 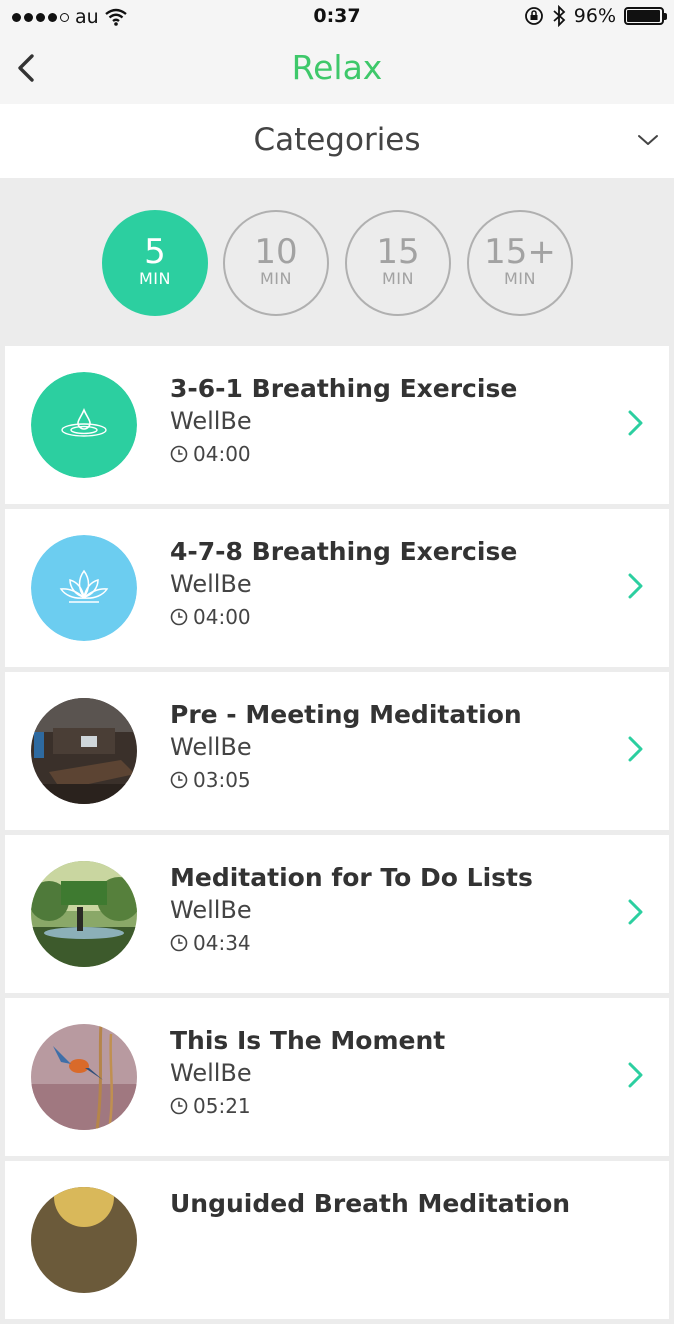 I want to click on battery-percent: 96%, so click(x=594, y=16).